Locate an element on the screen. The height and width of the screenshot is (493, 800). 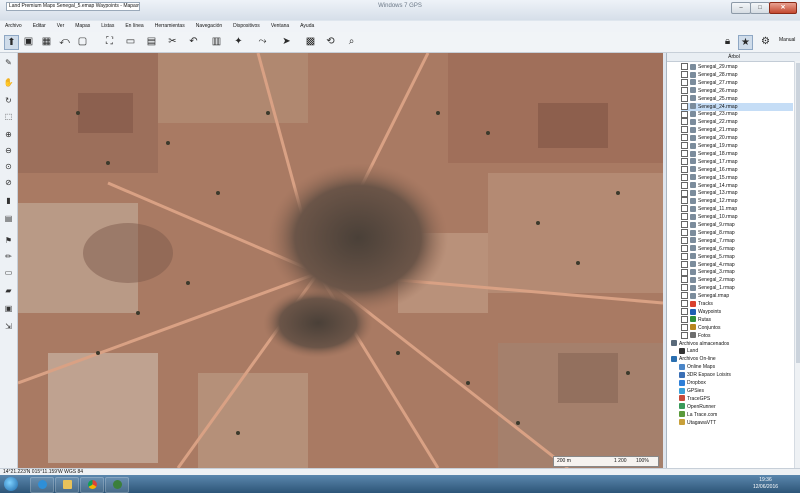
menu-archivo: Archivo is located at coordinates (14, 26).